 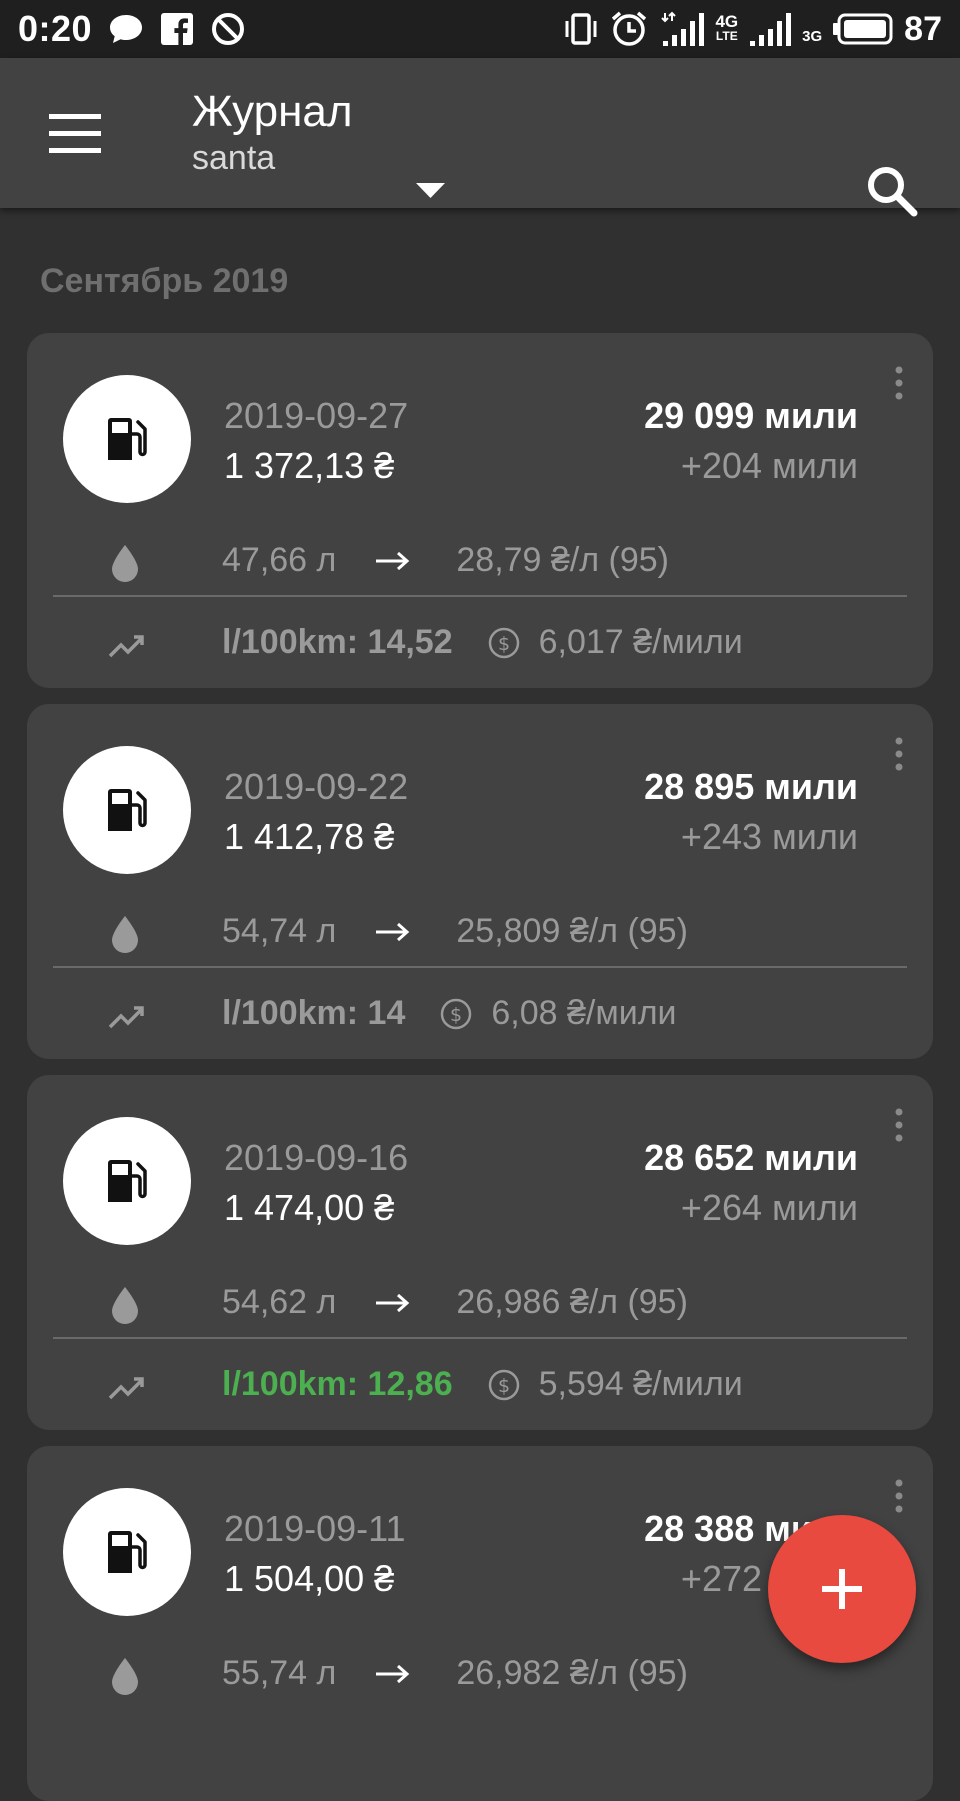 What do you see at coordinates (228, 29) in the screenshot?
I see `do-not-disturb-icon` at bounding box center [228, 29].